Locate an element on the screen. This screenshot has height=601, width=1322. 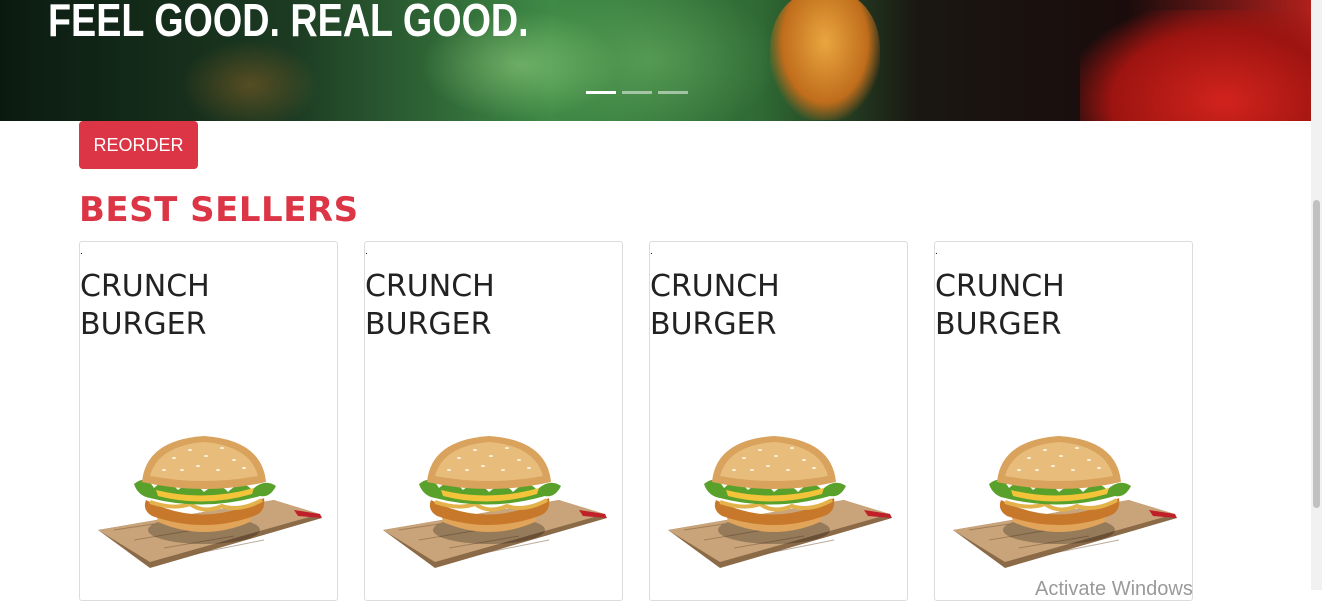
best-sellers-title: BEST SELLERS is located at coordinates (219, 210).